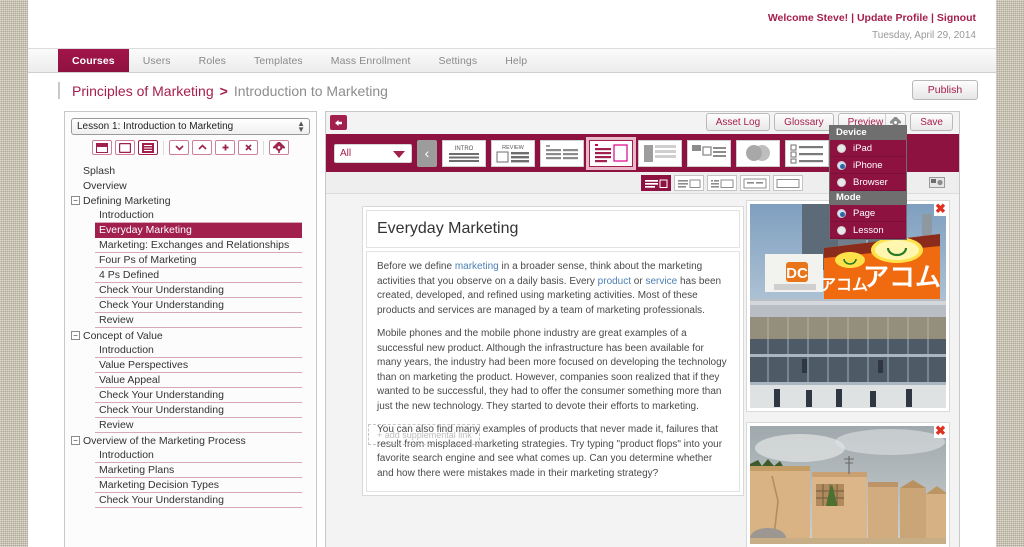 The width and height of the screenshot is (1024, 547). What do you see at coordinates (279, 147) in the screenshot?
I see `settings-gear-icon` at bounding box center [279, 147].